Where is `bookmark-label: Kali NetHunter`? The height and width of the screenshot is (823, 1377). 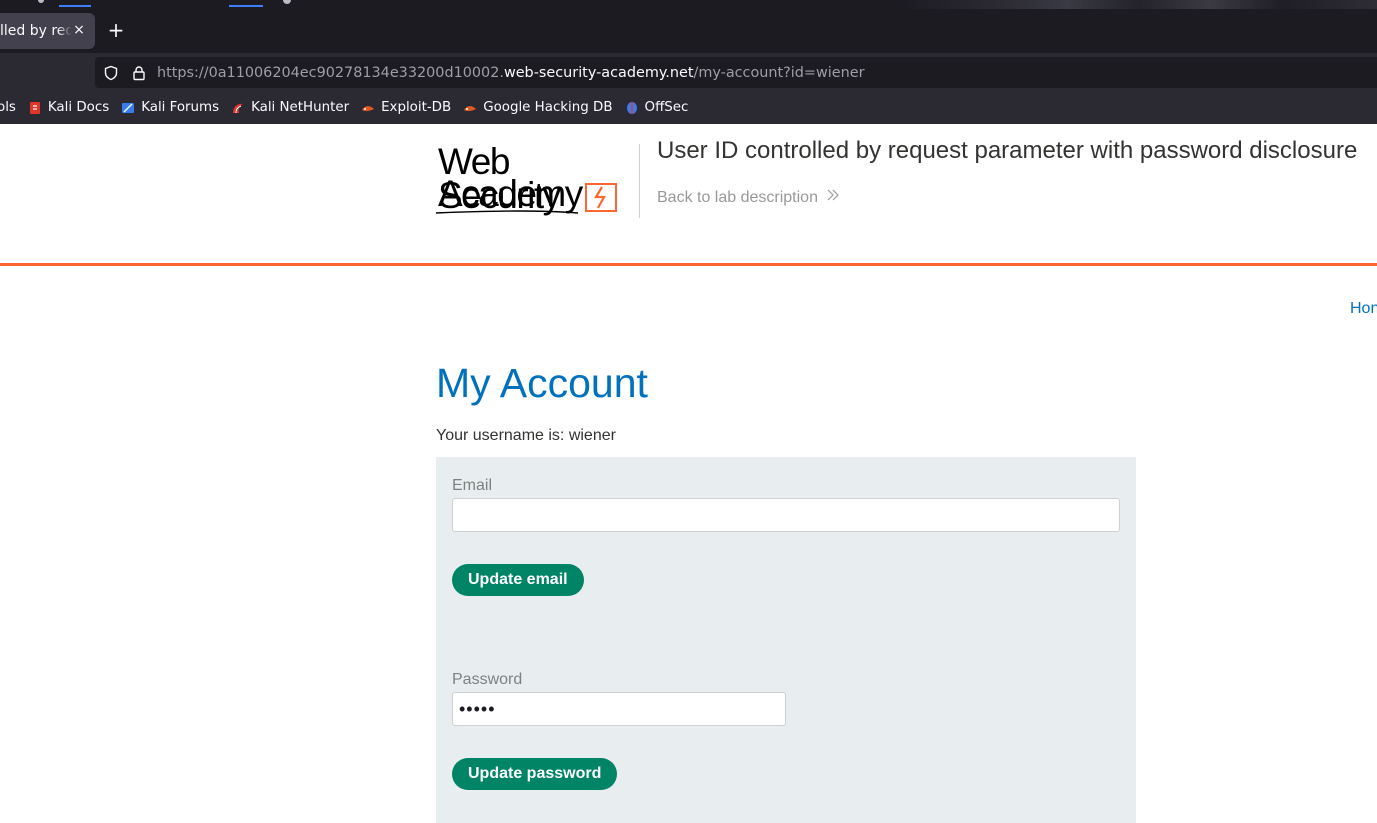 bookmark-label: Kali NetHunter is located at coordinates (300, 107).